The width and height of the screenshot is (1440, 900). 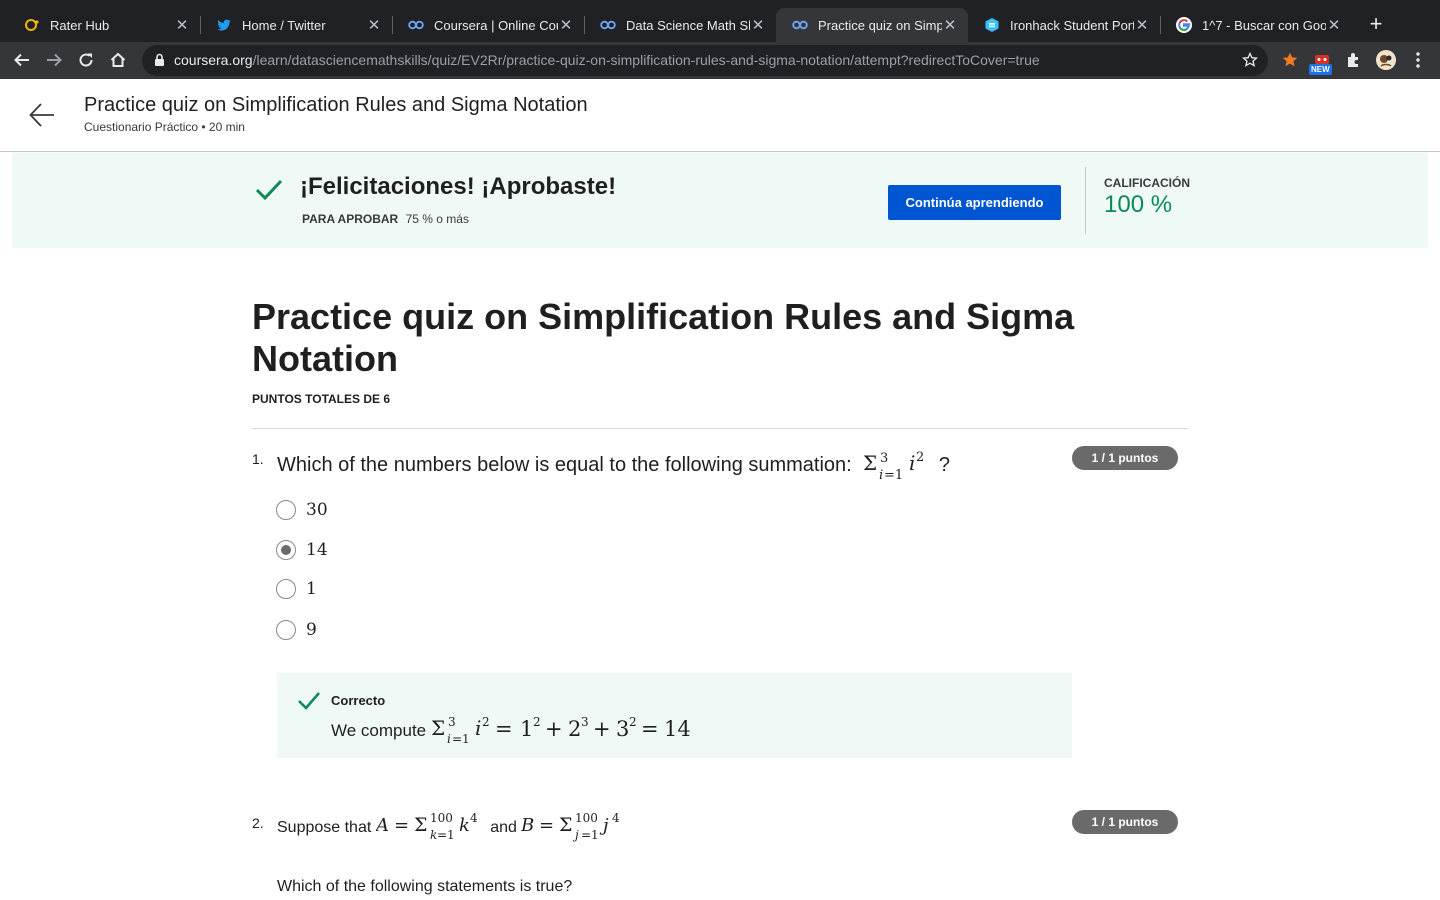 What do you see at coordinates (284, 25) in the screenshot?
I see `tab-title: Home / Twitter` at bounding box center [284, 25].